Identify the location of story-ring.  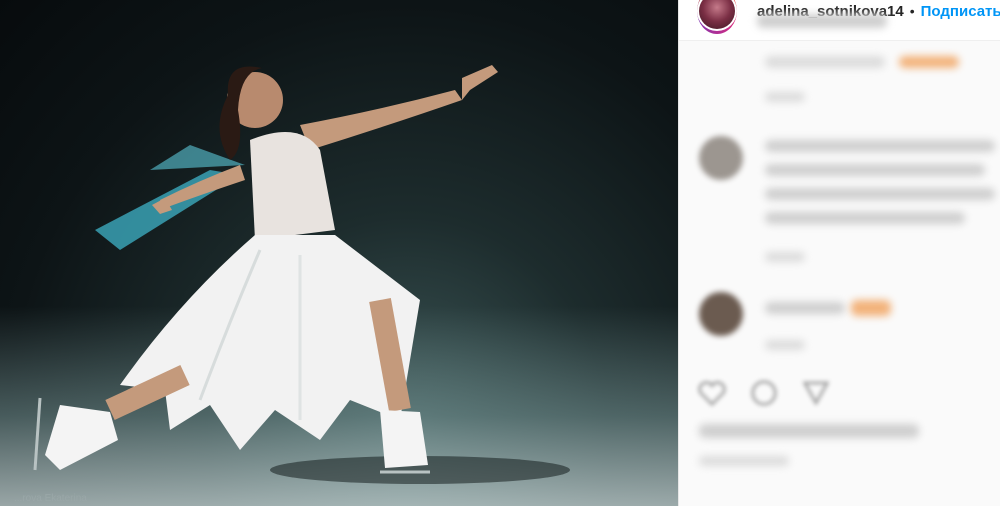
(717, 17).